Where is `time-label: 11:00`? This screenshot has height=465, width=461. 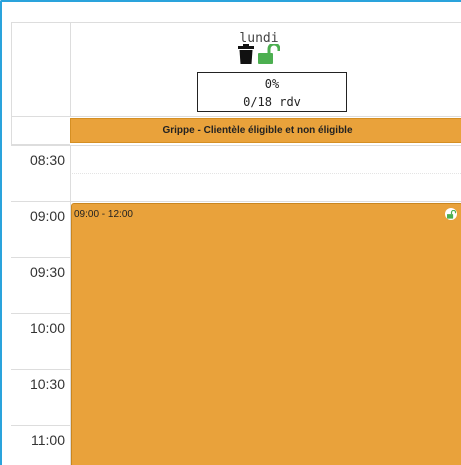
time-label: 11:00 is located at coordinates (48, 440).